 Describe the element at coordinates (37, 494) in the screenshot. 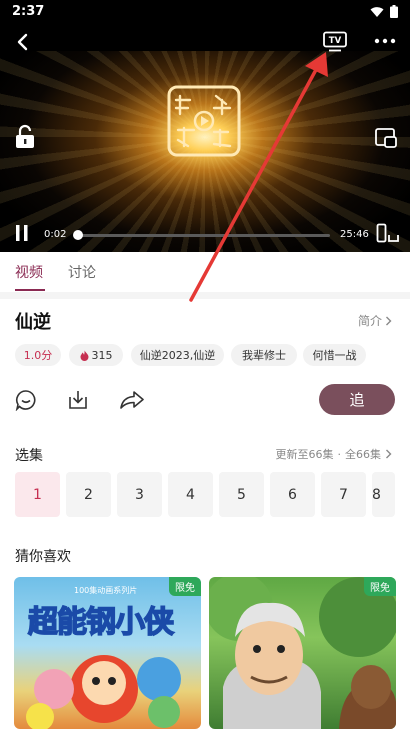

I see `episode-item: 1` at that location.